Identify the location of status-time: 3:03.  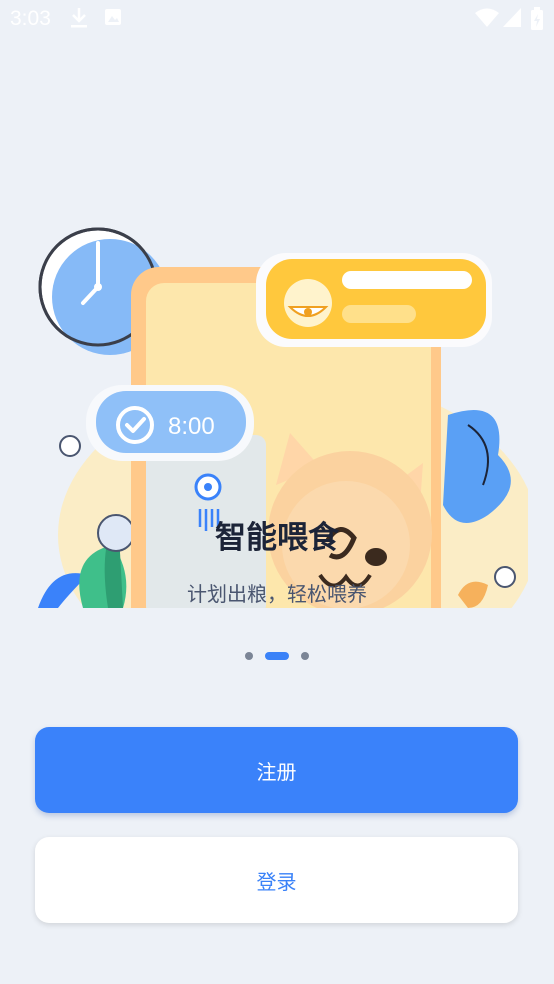
(30, 18).